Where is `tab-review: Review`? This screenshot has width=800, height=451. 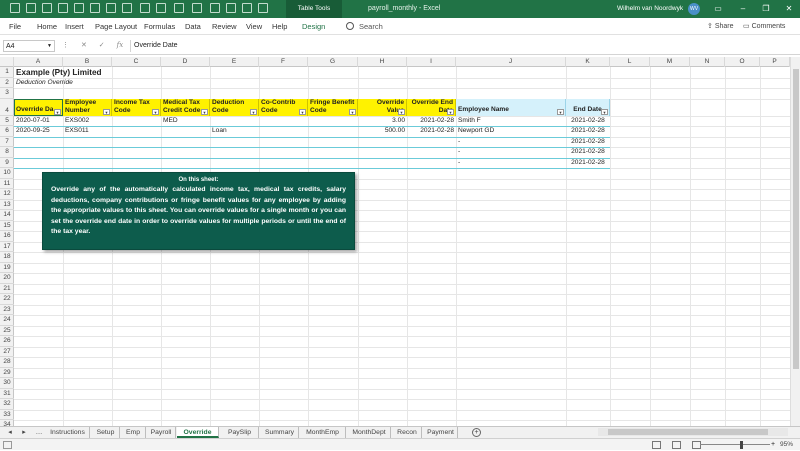 tab-review: Review is located at coordinates (224, 26).